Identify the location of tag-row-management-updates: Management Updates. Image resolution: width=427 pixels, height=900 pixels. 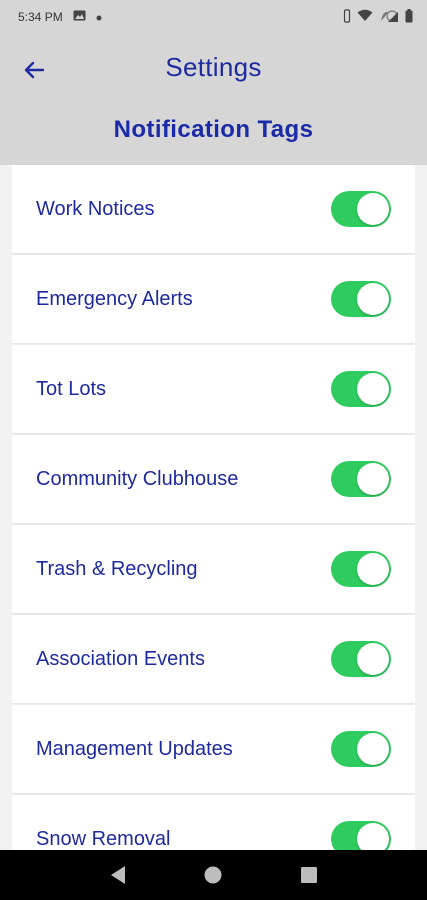
(213, 749).